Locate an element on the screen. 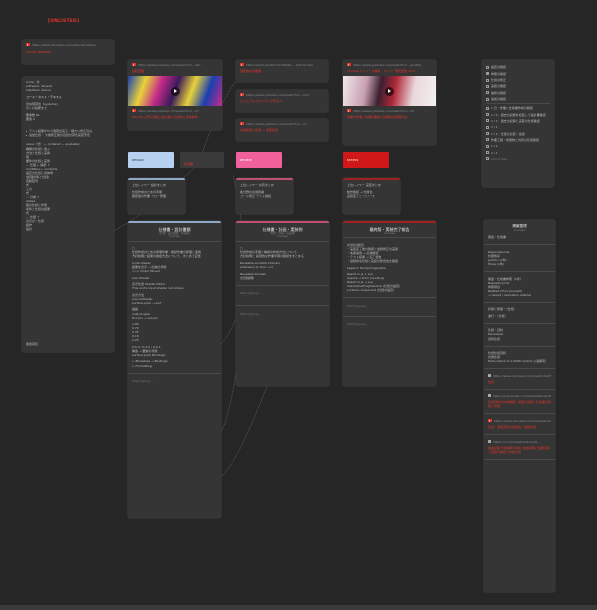  checklist-label: 仕様の修正 is located at coordinates (499, 79).